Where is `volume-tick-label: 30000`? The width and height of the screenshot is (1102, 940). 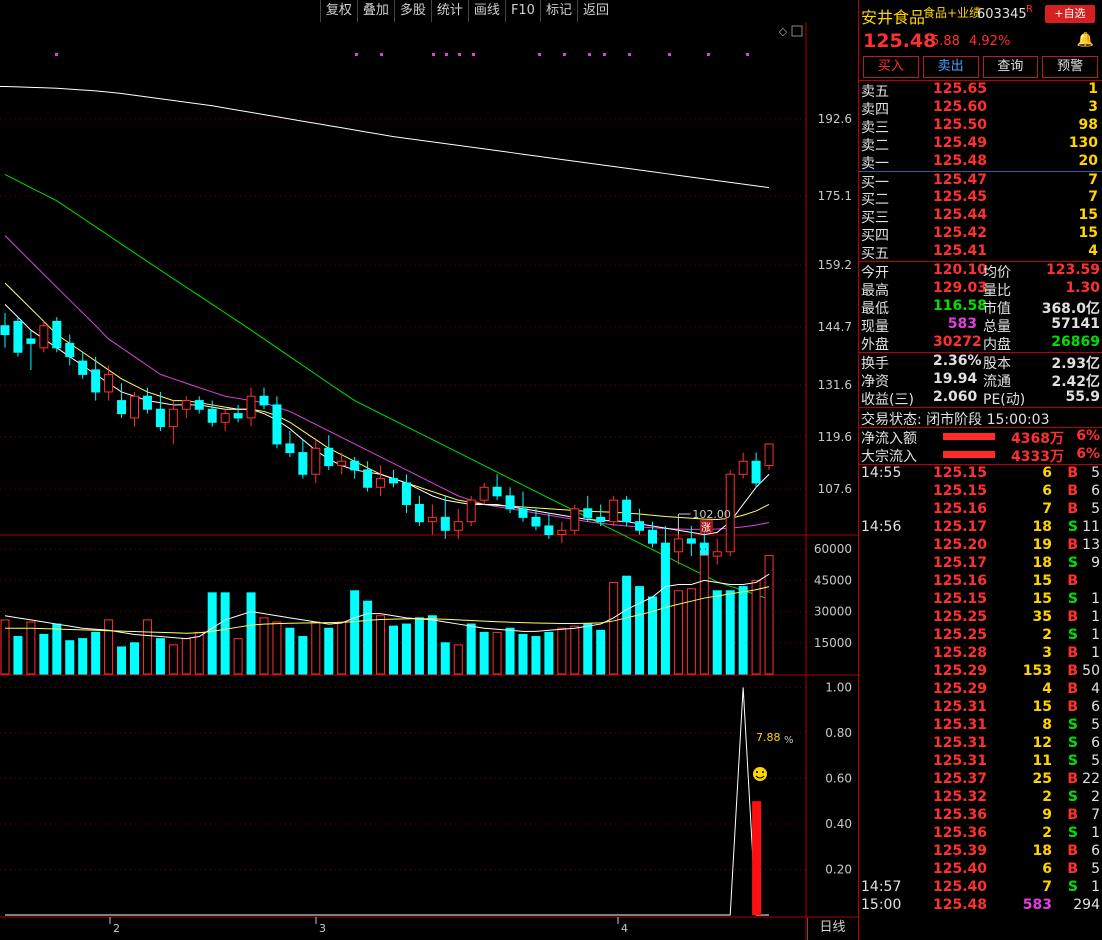
volume-tick-label: 30000 is located at coordinates (833, 612).